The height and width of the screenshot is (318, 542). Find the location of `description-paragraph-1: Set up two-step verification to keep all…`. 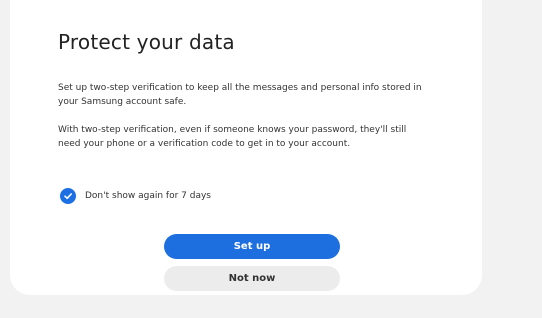

description-paragraph-1: Set up two-step verification to keep all… is located at coordinates (240, 95).